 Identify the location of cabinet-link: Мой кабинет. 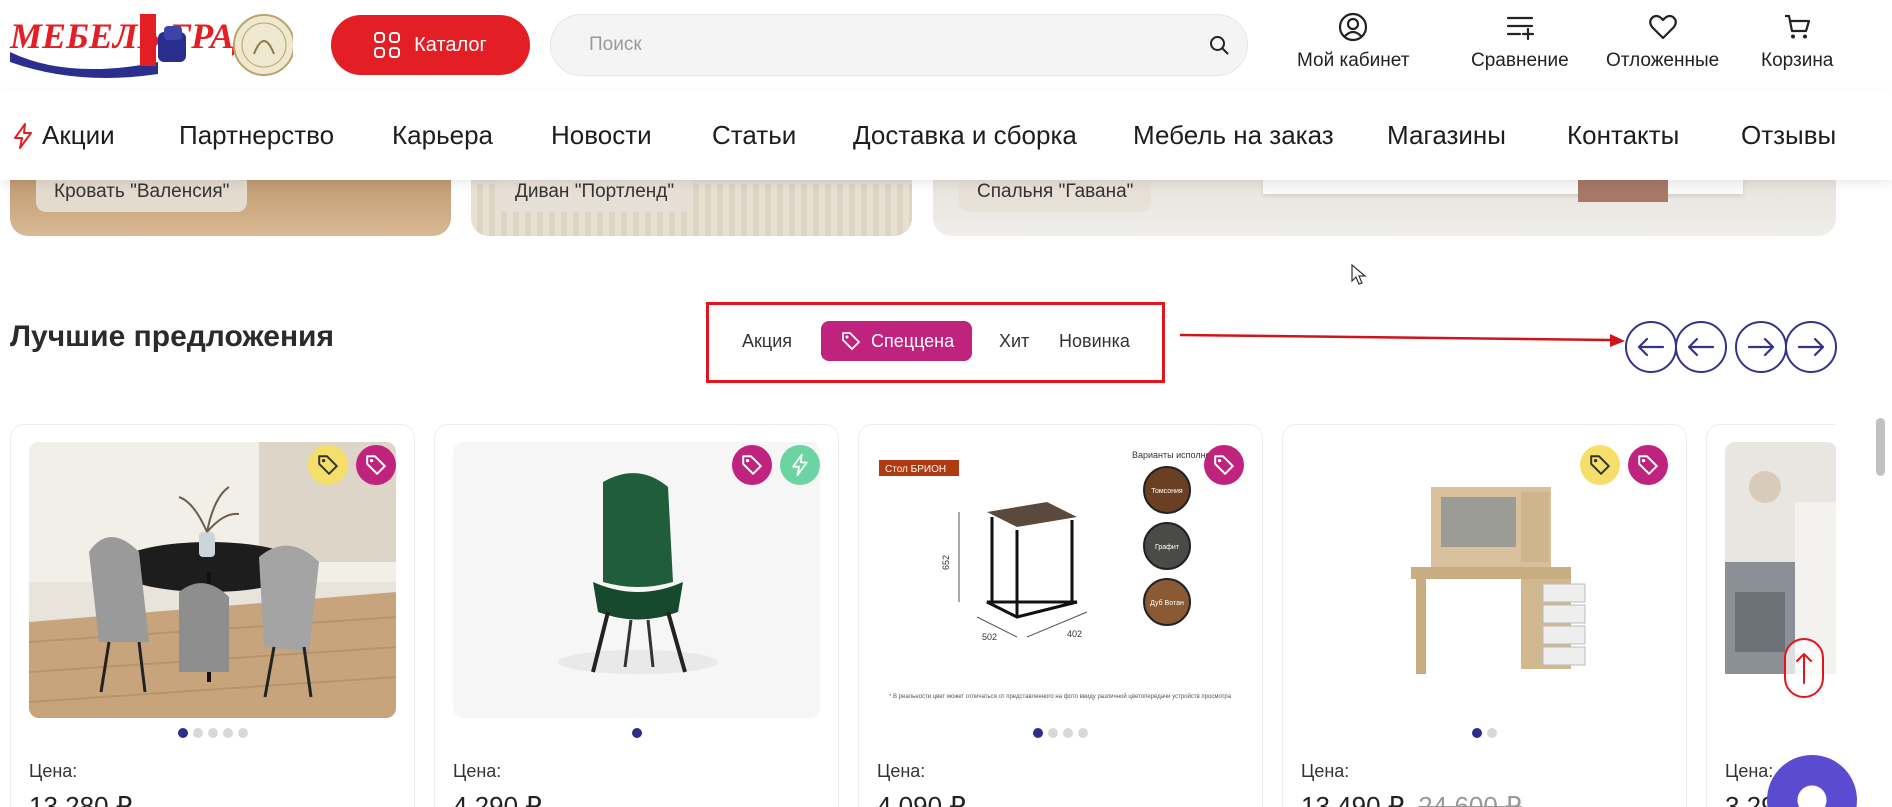
(1353, 46).